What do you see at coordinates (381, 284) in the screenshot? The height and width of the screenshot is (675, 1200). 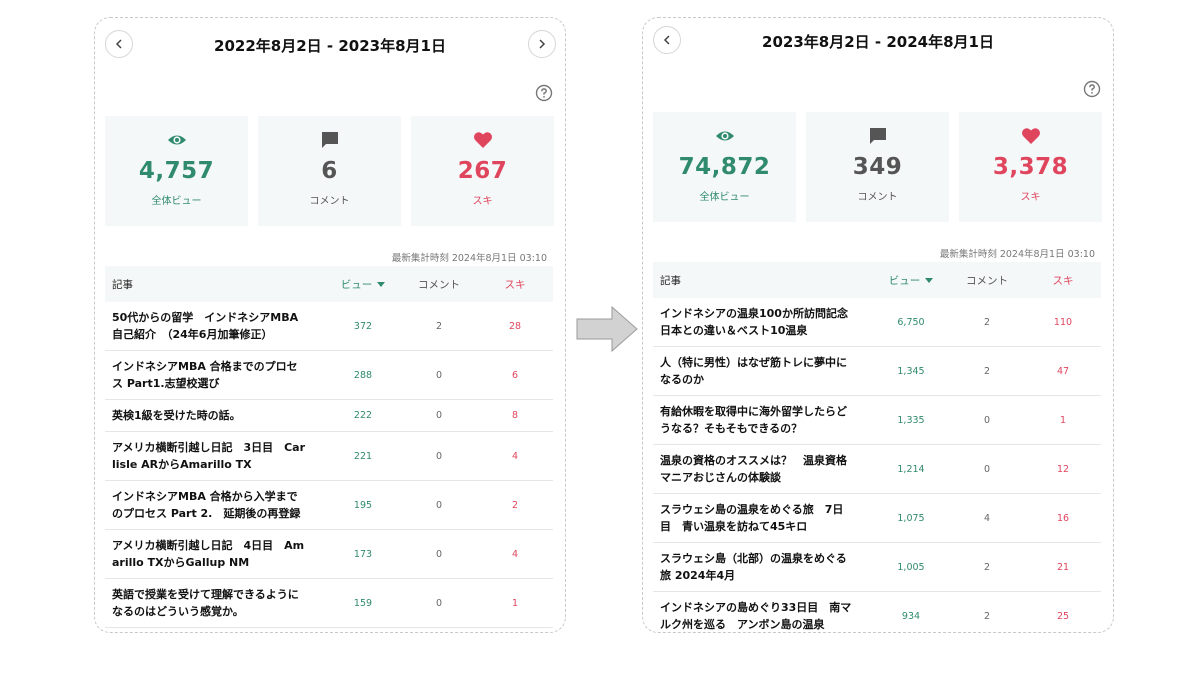 I see `sort-down-icon` at bounding box center [381, 284].